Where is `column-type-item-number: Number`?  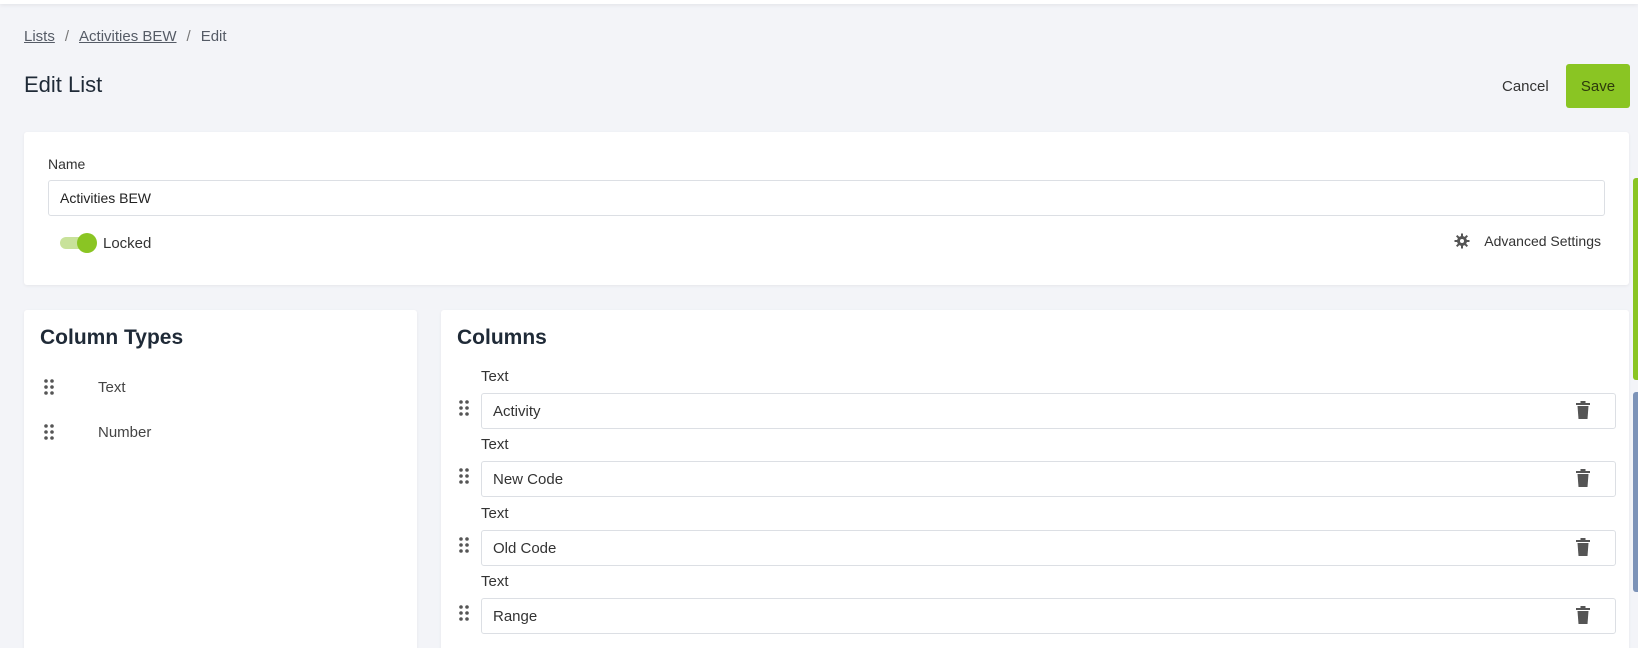 column-type-item-number: Number is located at coordinates (220, 432).